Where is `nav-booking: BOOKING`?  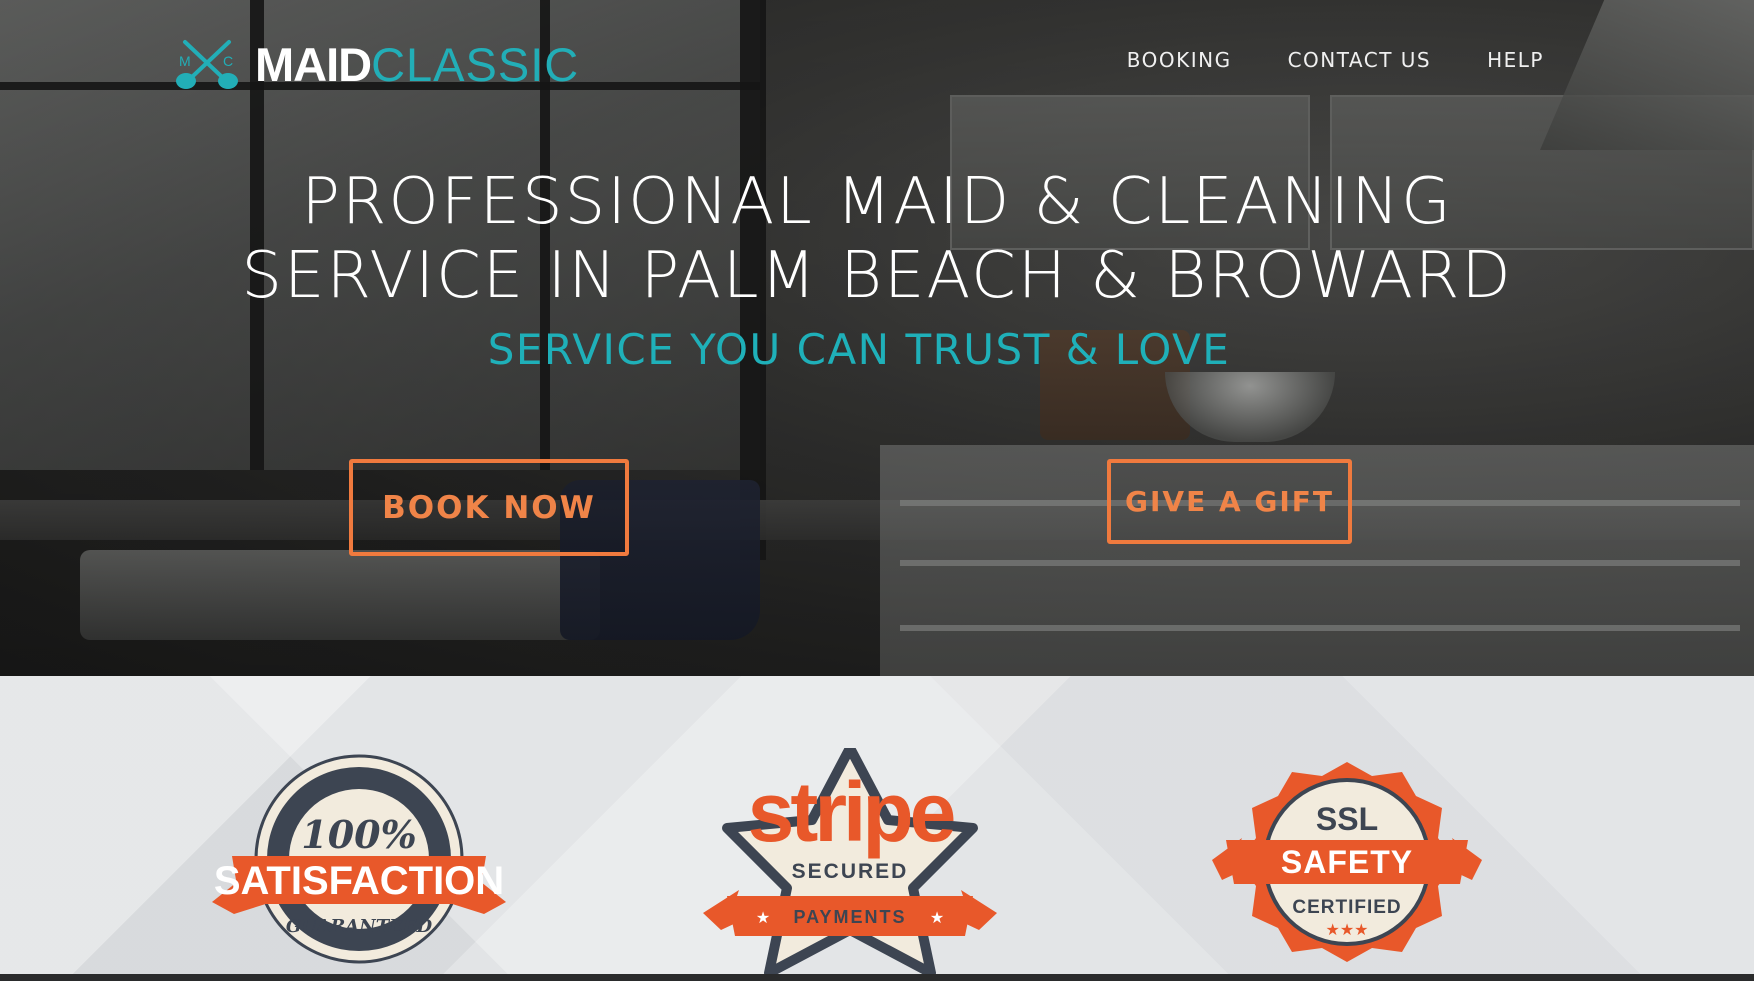 nav-booking: BOOKING is located at coordinates (1179, 60).